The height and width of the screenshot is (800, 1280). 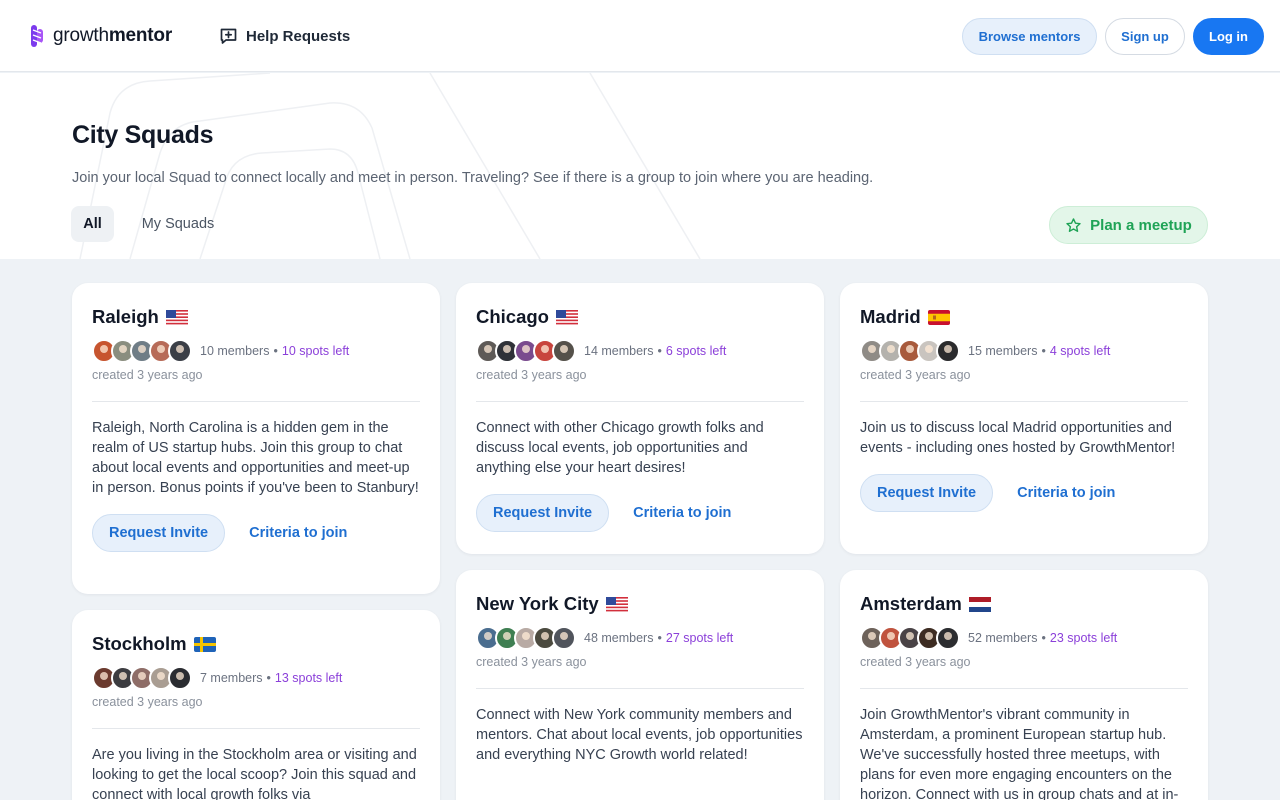 I want to click on spots-left: 13 spots left, so click(x=308, y=678).